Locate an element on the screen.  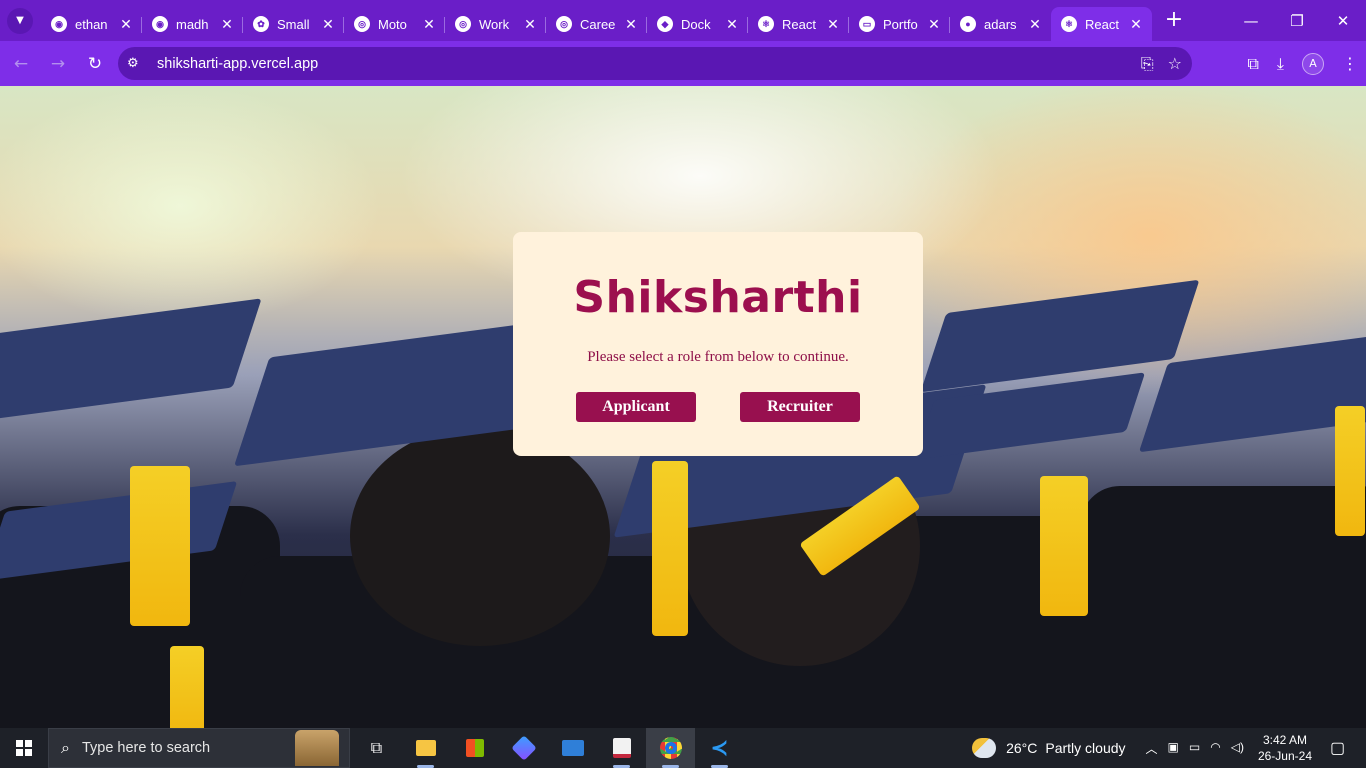
tab-adars: ● adars ✕ is located at coordinates (1000, 24).